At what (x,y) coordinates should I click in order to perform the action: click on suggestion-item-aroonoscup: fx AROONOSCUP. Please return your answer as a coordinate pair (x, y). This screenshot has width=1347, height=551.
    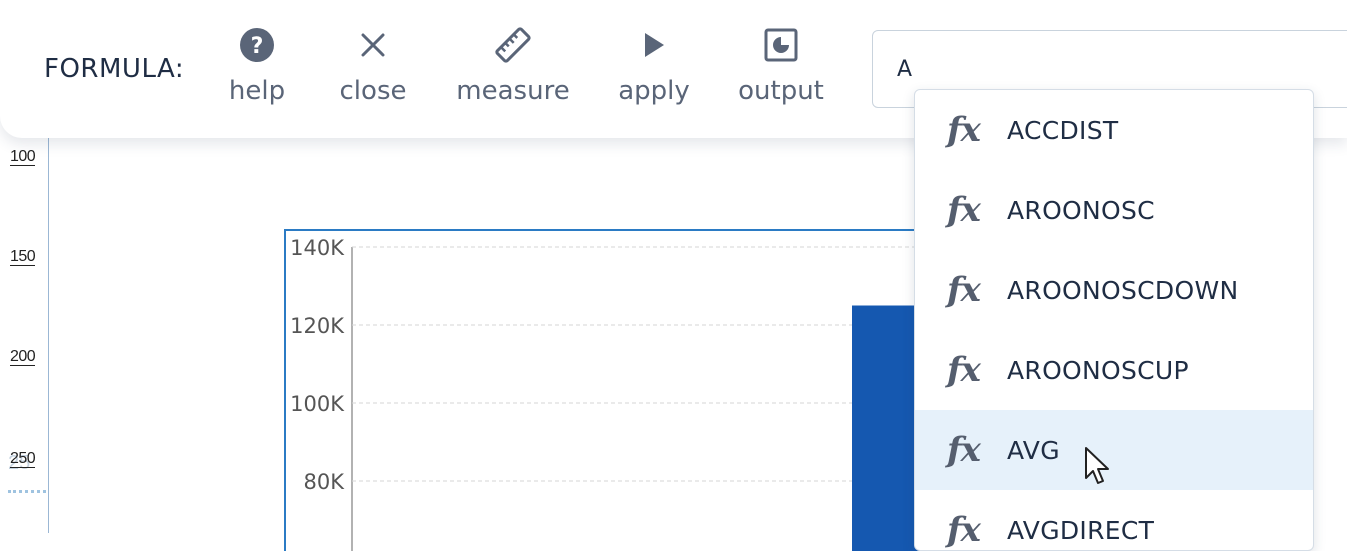
    Looking at the image, I should click on (1114, 370).